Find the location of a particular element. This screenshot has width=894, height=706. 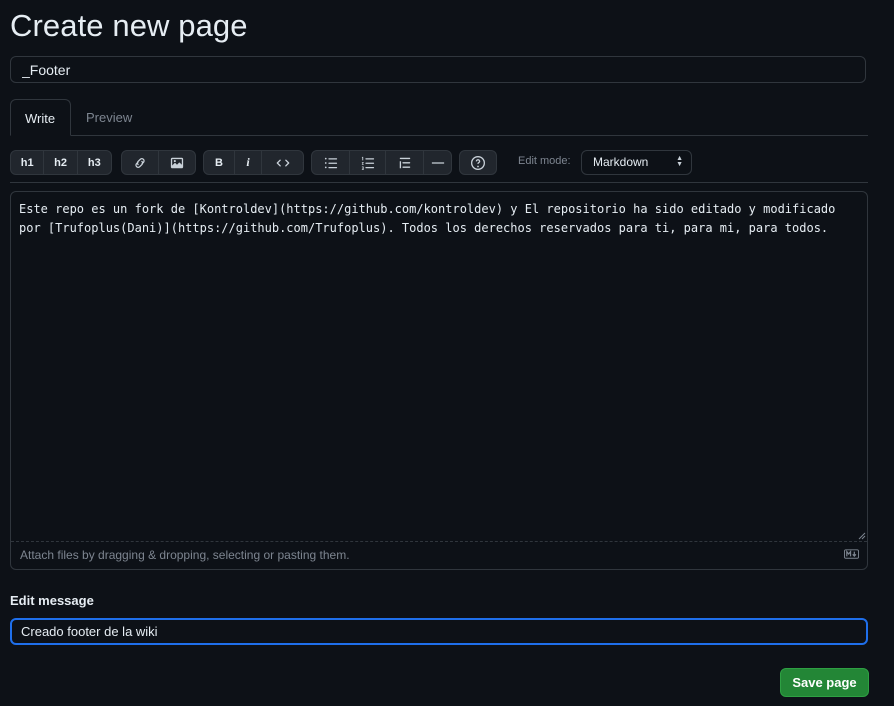

horizontal-rule-button is located at coordinates (437, 162).